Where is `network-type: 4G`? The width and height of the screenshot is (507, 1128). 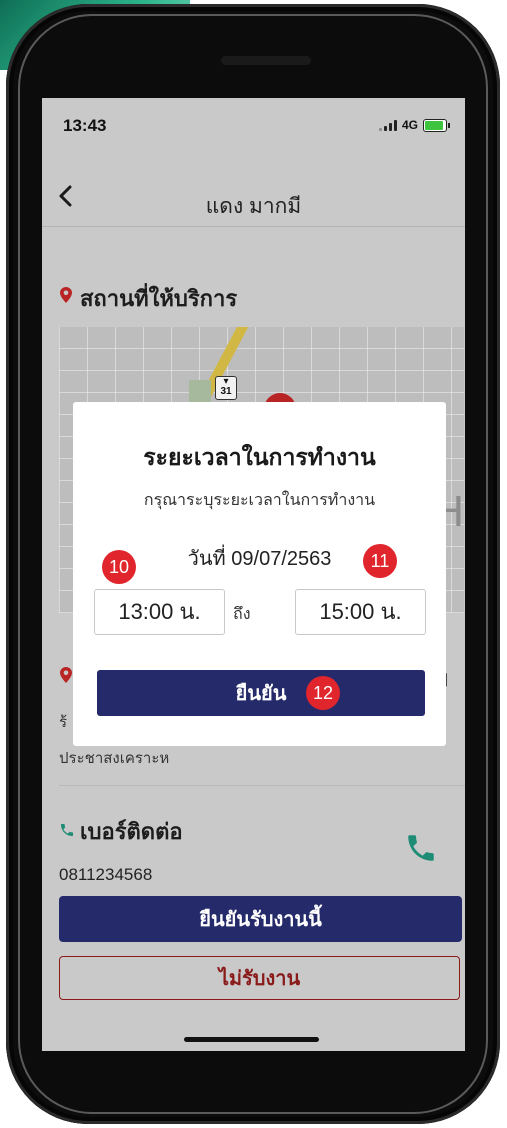
network-type: 4G is located at coordinates (409, 125).